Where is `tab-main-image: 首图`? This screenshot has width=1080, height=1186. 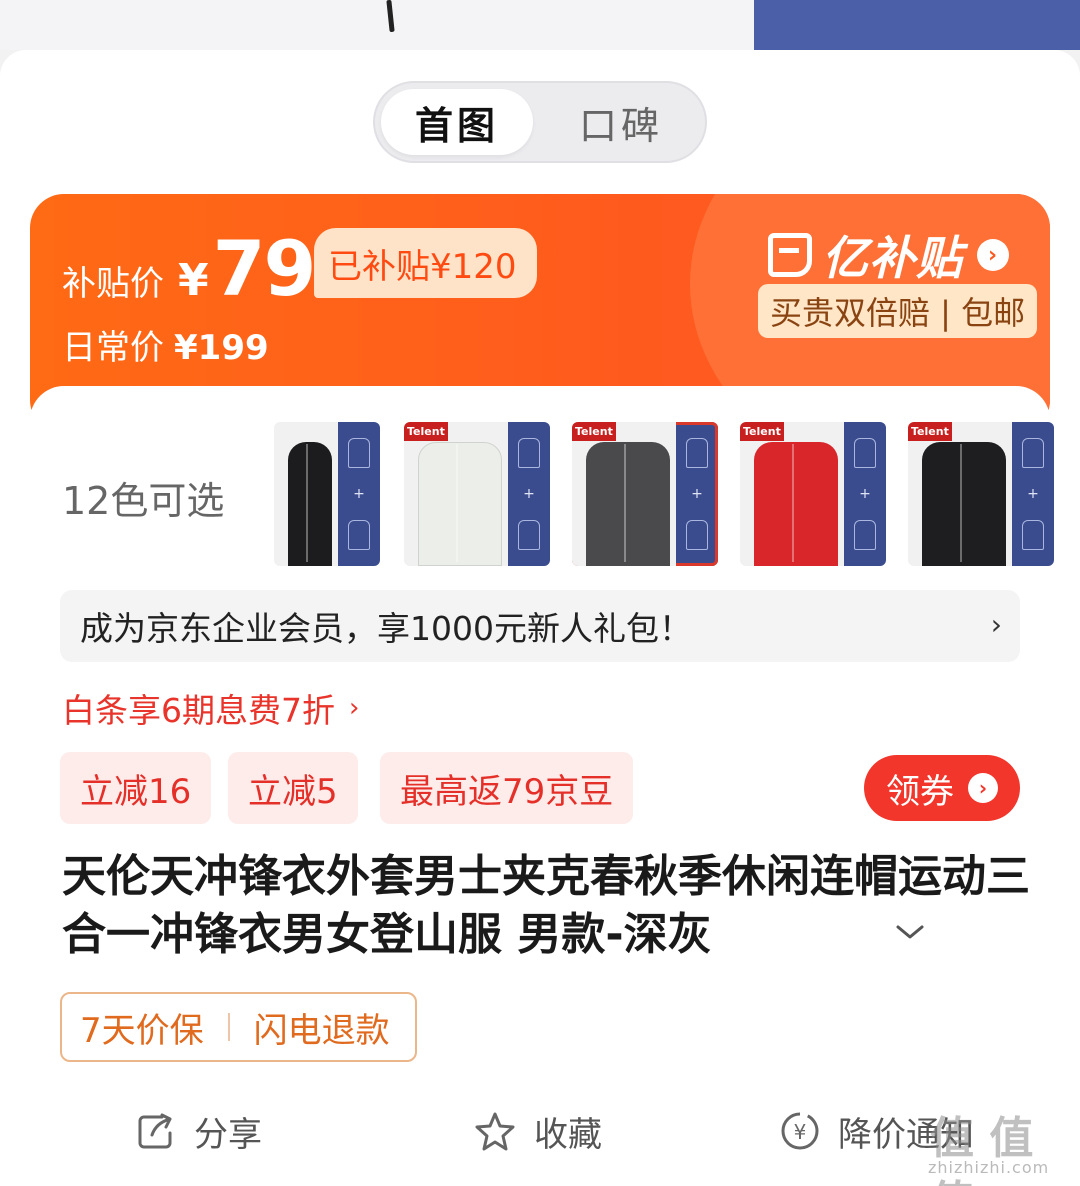 tab-main-image: 首图 is located at coordinates (457, 122).